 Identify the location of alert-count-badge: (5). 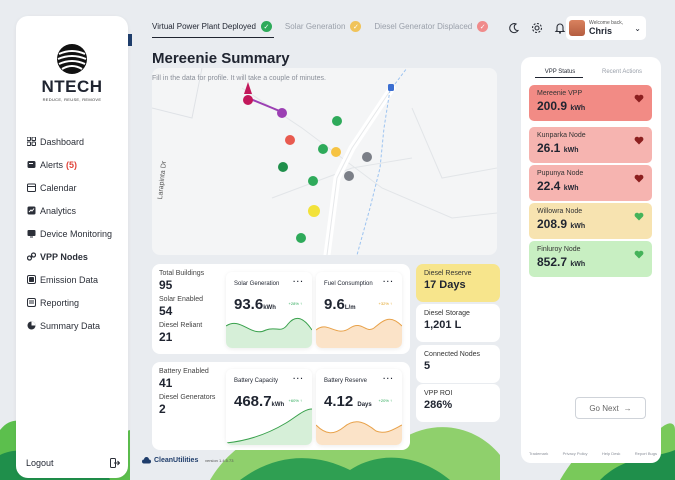
(72, 164).